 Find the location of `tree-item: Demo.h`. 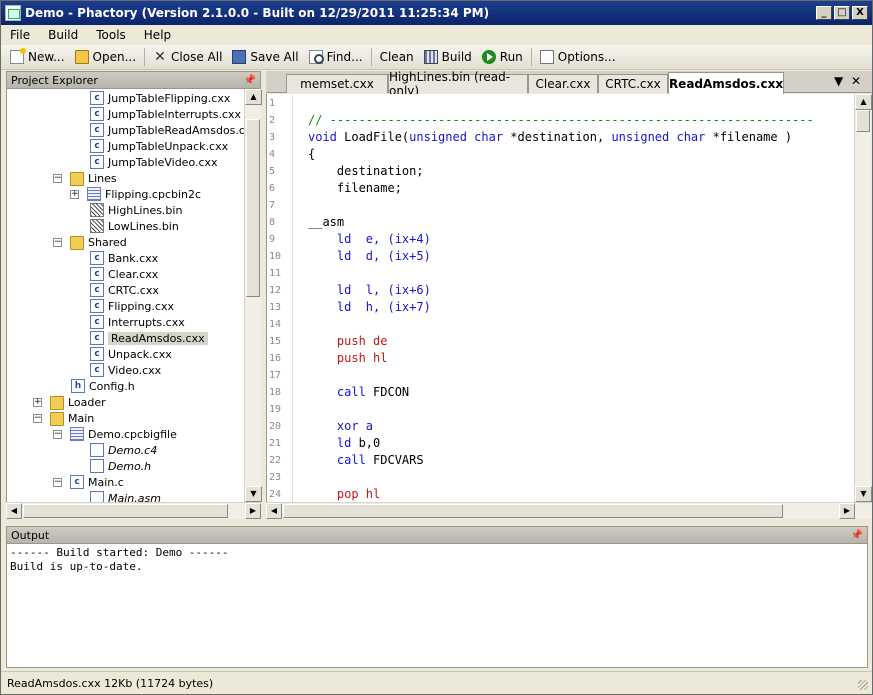

tree-item: Demo.h is located at coordinates (120, 466).